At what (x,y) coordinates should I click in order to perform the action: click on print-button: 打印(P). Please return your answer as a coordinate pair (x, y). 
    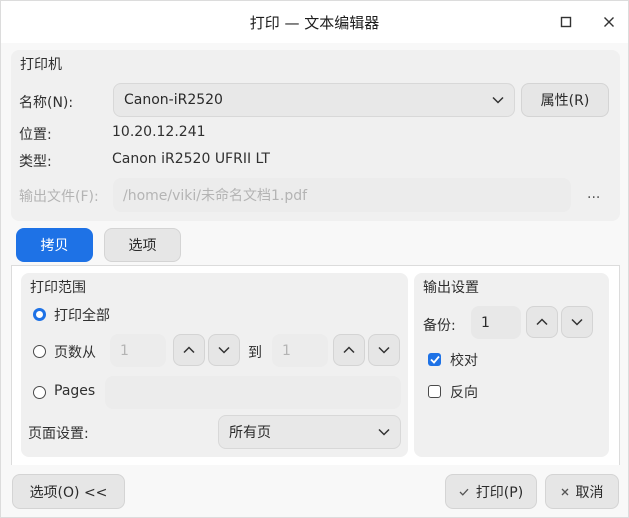
    Looking at the image, I should click on (491, 491).